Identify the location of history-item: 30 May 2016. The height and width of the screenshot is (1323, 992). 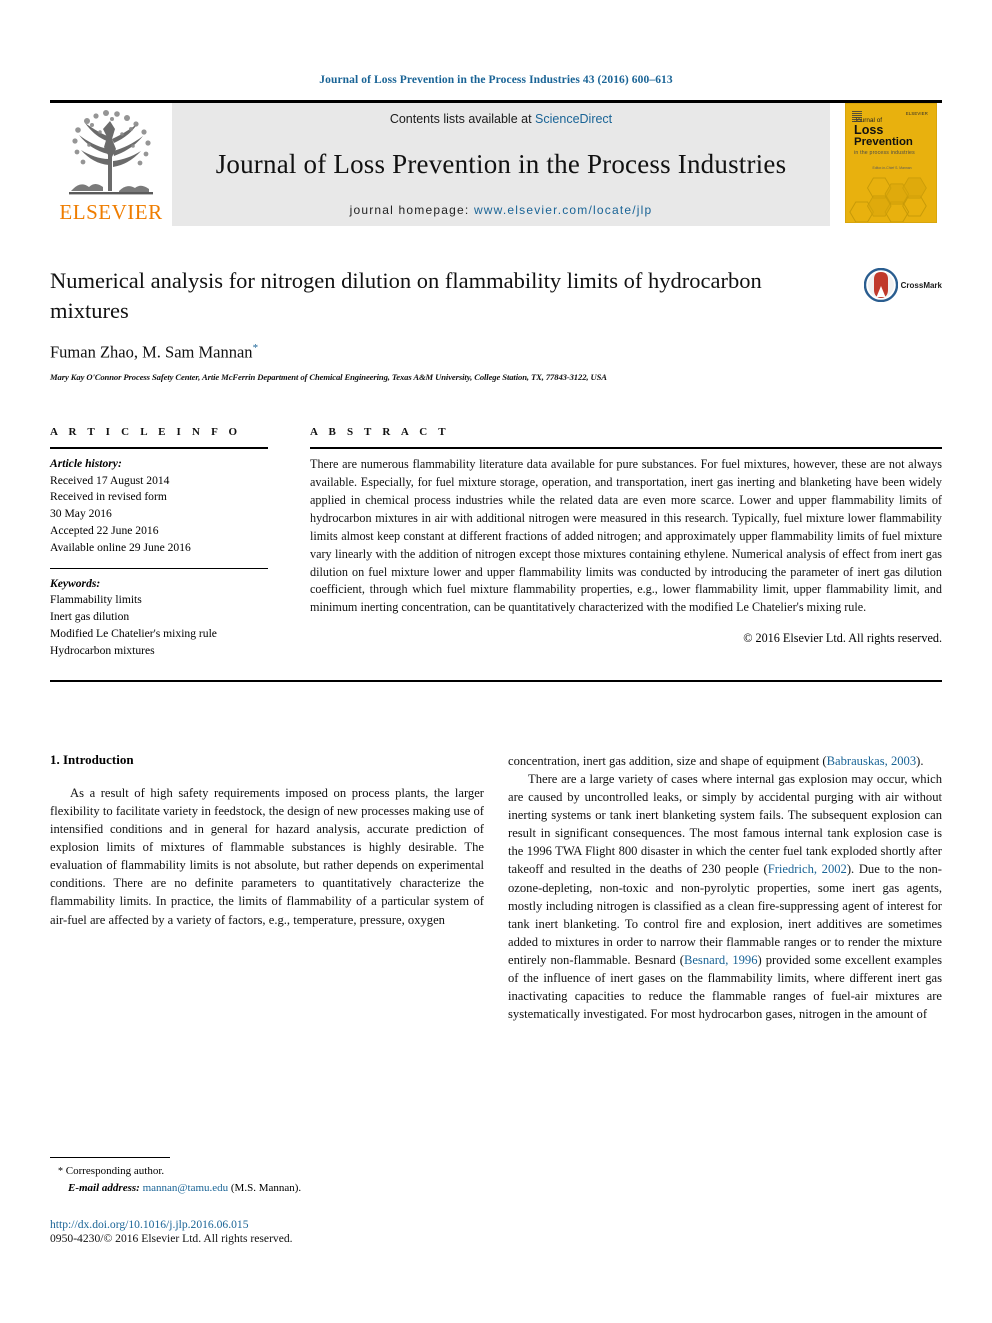
(81, 514).